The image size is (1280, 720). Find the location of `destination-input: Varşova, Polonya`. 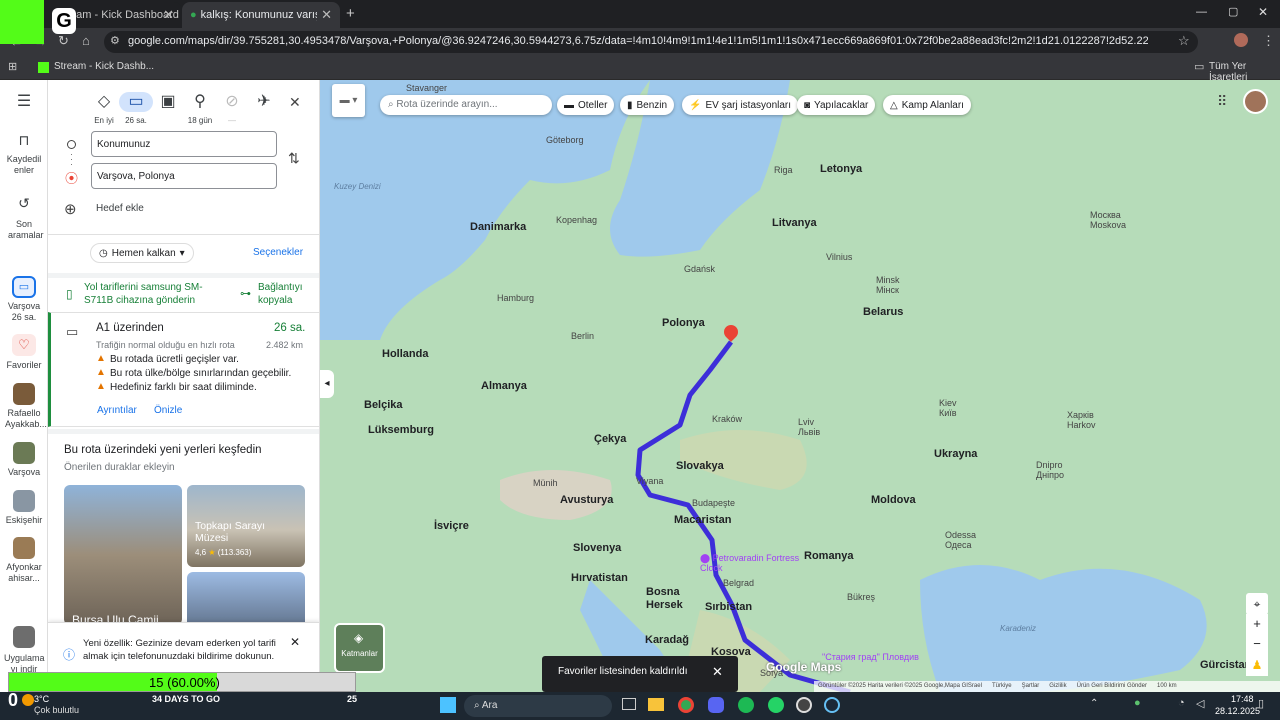

destination-input: Varşova, Polonya is located at coordinates (184, 176).